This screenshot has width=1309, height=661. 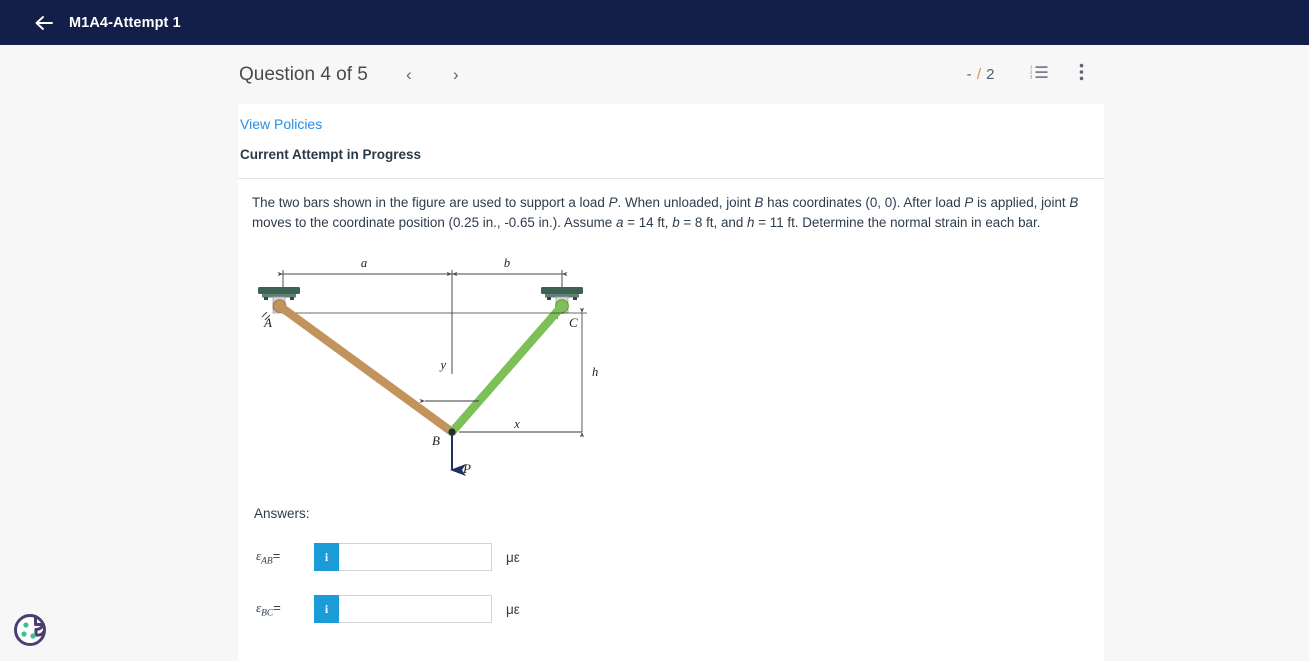 I want to click on answer-unit-bc: με, so click(x=513, y=609).